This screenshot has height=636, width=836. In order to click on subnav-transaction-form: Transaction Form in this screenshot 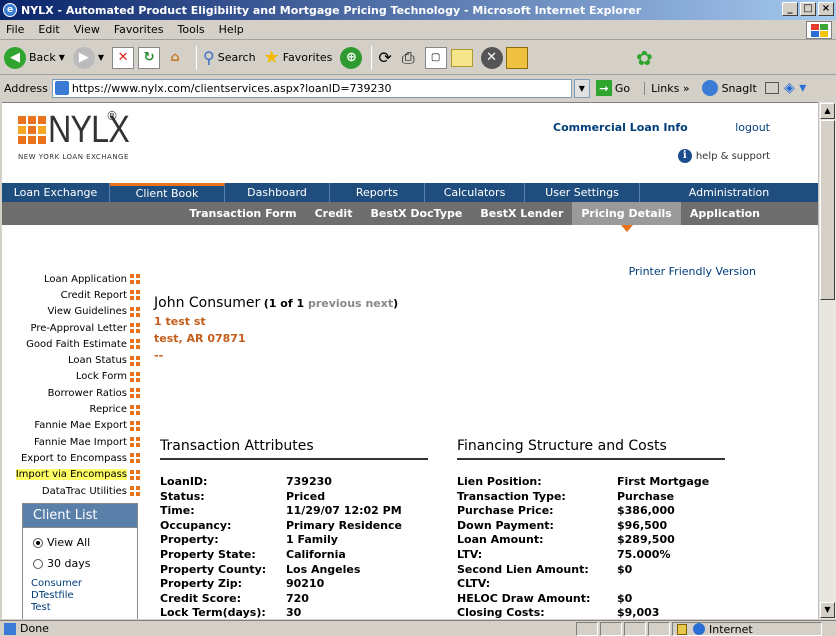, I will do `click(242, 213)`.